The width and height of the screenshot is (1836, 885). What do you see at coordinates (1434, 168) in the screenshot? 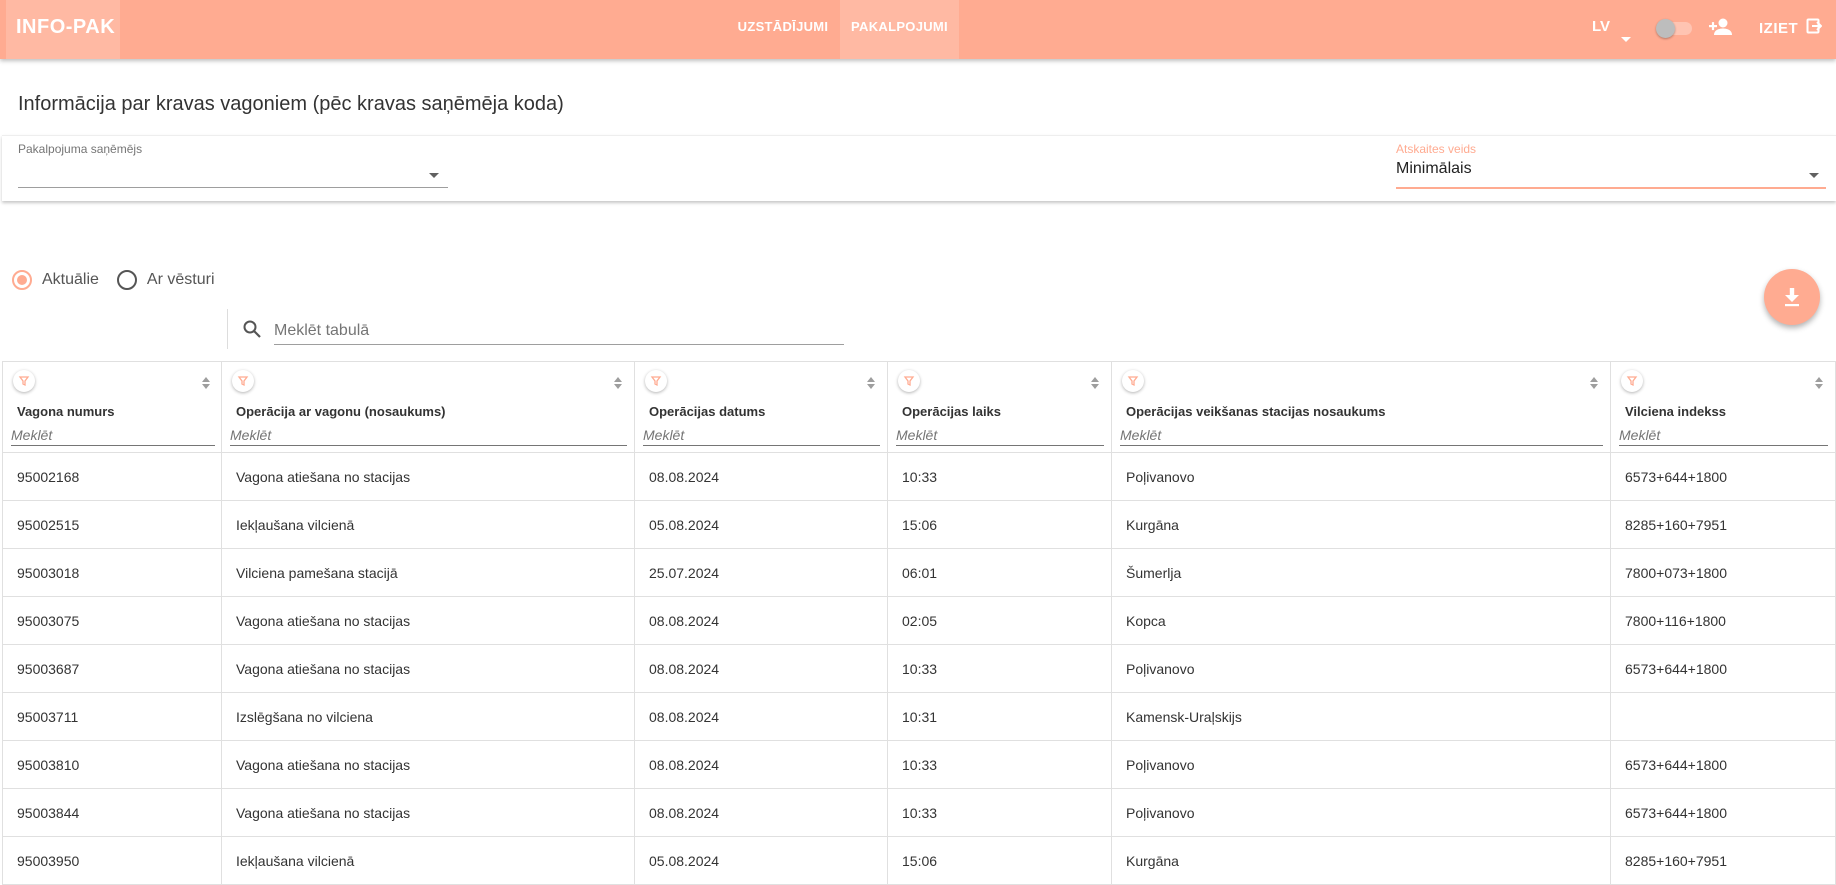
I see `report-type-value: Minimālais` at bounding box center [1434, 168].